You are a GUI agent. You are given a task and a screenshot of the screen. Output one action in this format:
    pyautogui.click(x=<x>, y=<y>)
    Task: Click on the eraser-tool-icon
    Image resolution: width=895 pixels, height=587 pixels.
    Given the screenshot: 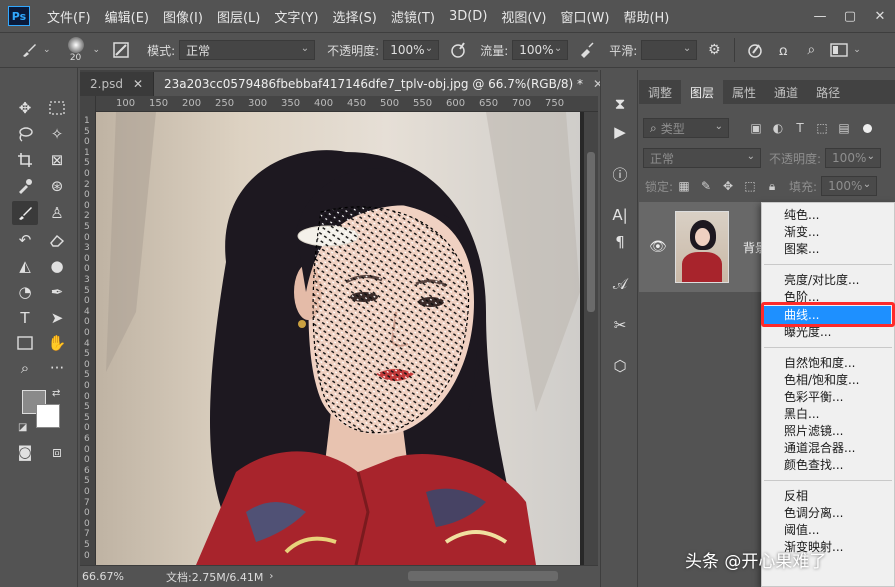 What is the action you would take?
    pyautogui.click(x=57, y=240)
    